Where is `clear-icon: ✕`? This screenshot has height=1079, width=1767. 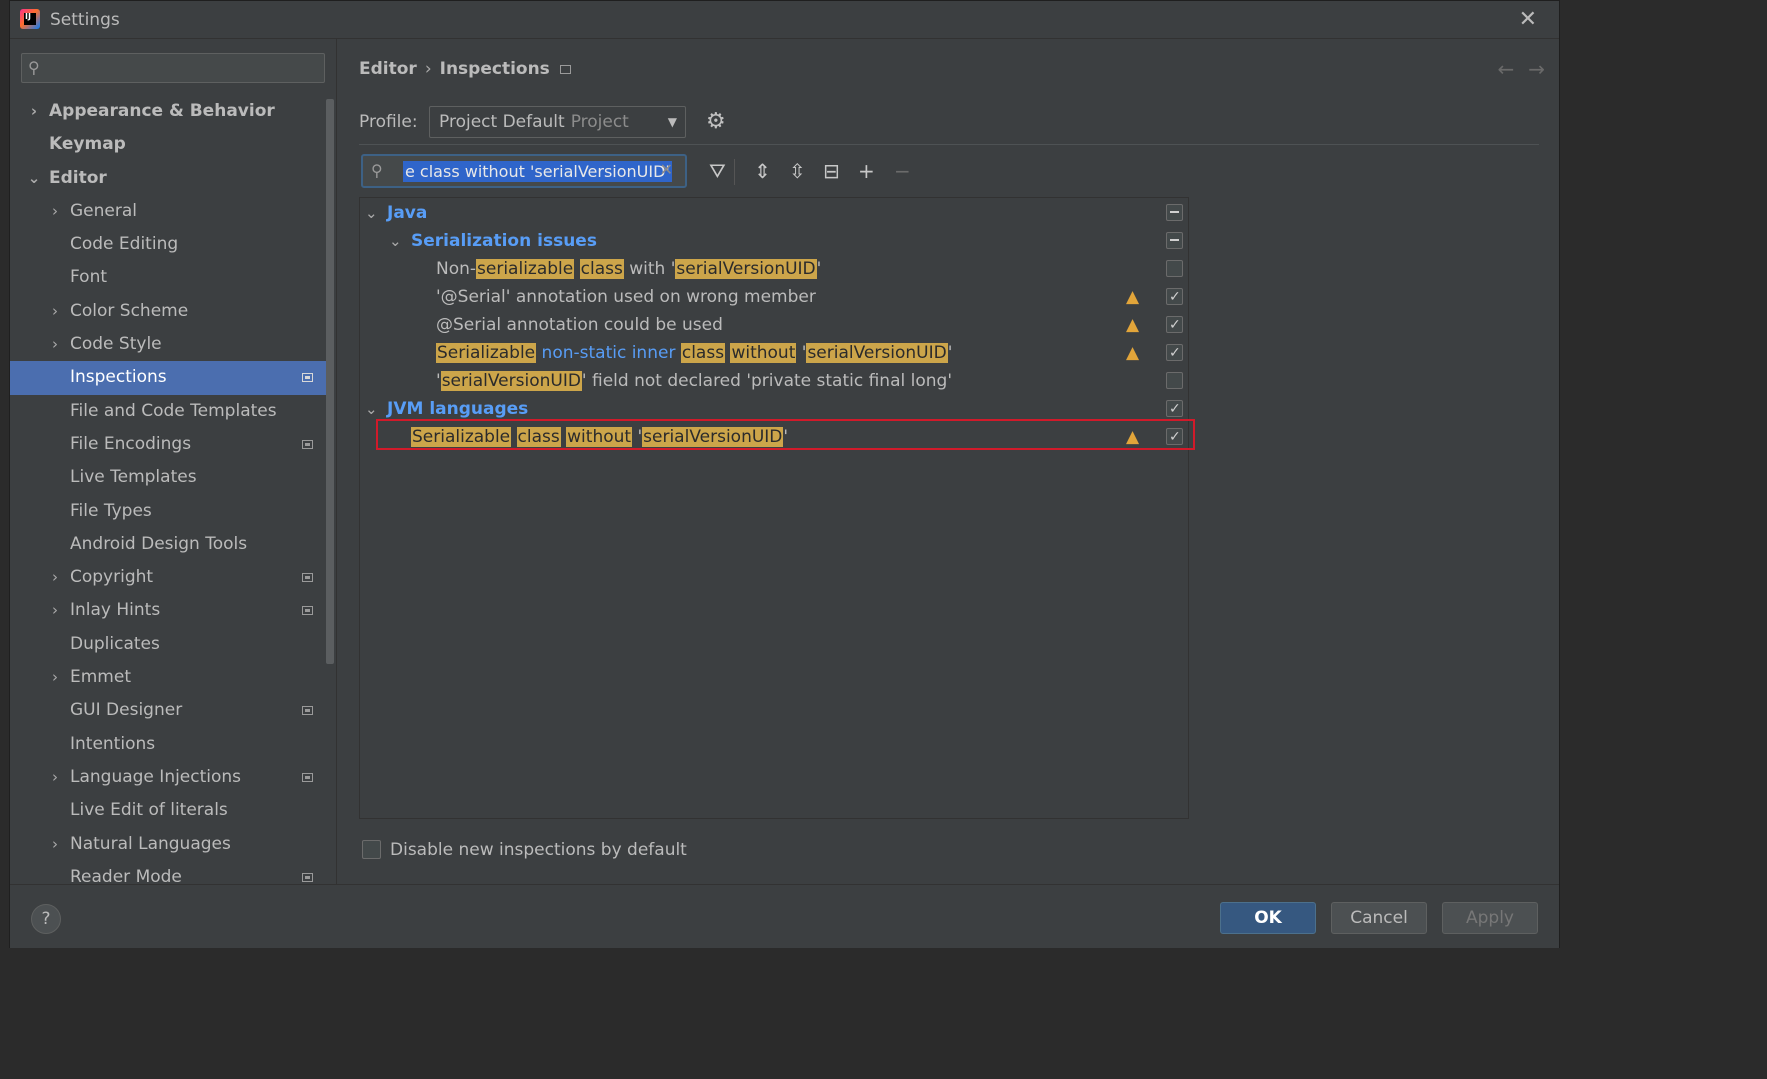
clear-icon: ✕ is located at coordinates (666, 169).